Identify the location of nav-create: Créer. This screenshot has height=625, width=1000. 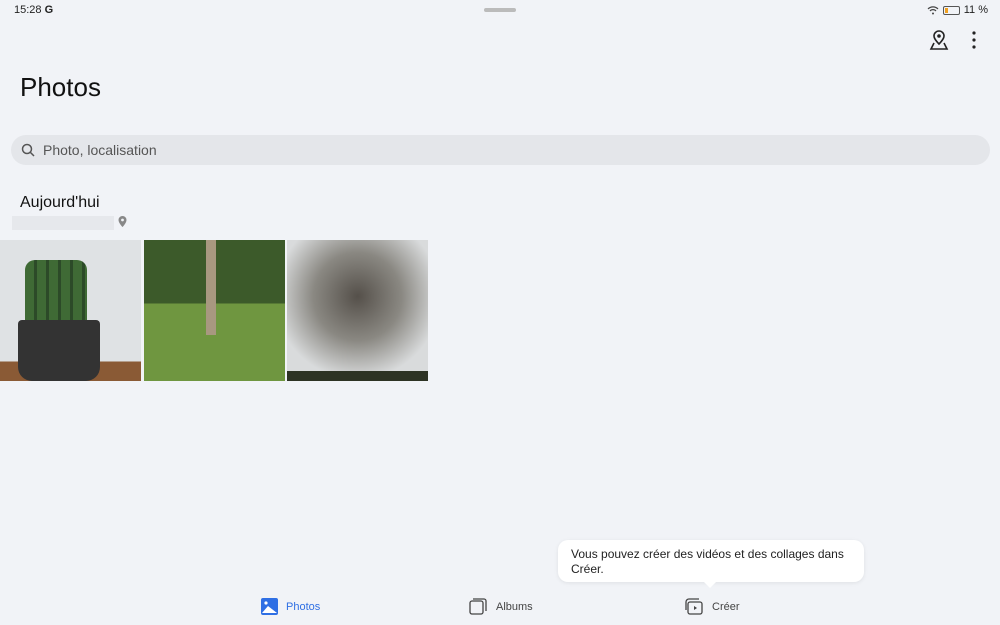
(712, 606).